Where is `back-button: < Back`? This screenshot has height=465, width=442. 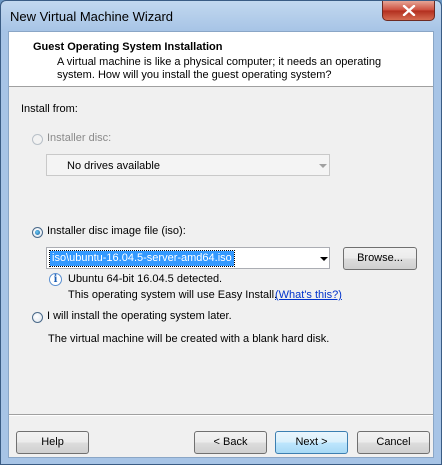
back-button: < Back is located at coordinates (230, 442).